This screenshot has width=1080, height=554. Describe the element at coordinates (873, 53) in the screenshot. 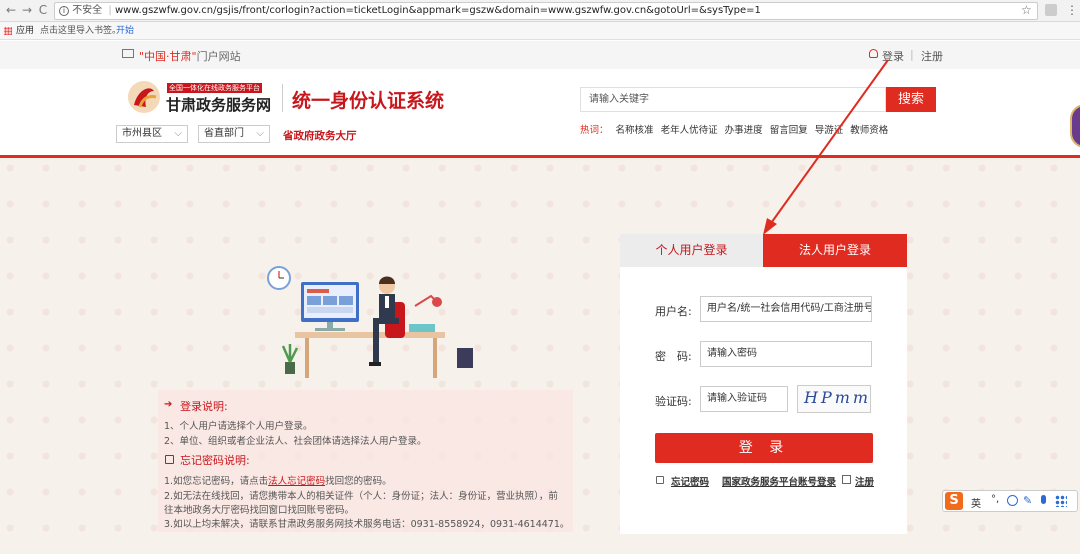

I see `user-icon` at that location.